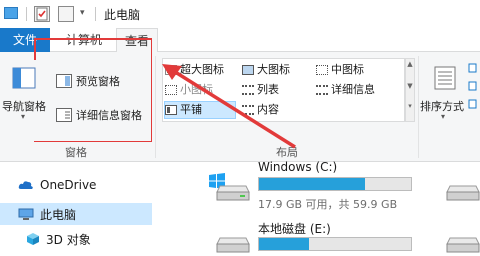 The width and height of the screenshot is (480, 256). Describe the element at coordinates (68, 185) in the screenshot. I see `nav-item-label: OneDrive` at that location.